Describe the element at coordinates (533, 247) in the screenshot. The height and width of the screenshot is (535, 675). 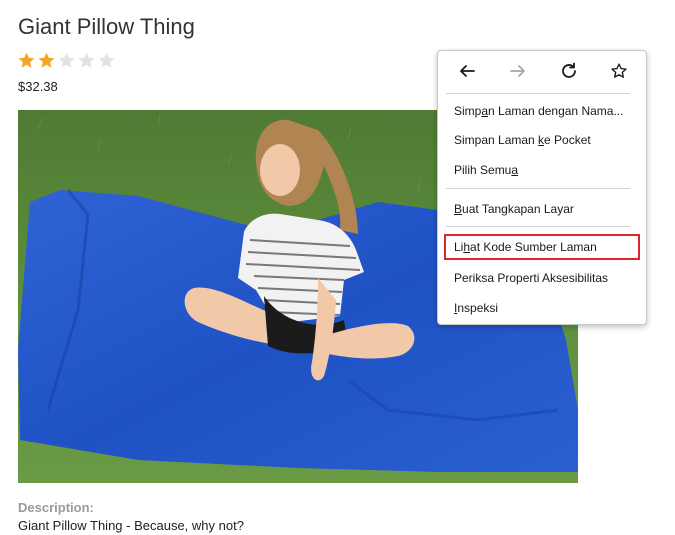
I see `menu-item-label: at Kode Sumber Laman` at that location.